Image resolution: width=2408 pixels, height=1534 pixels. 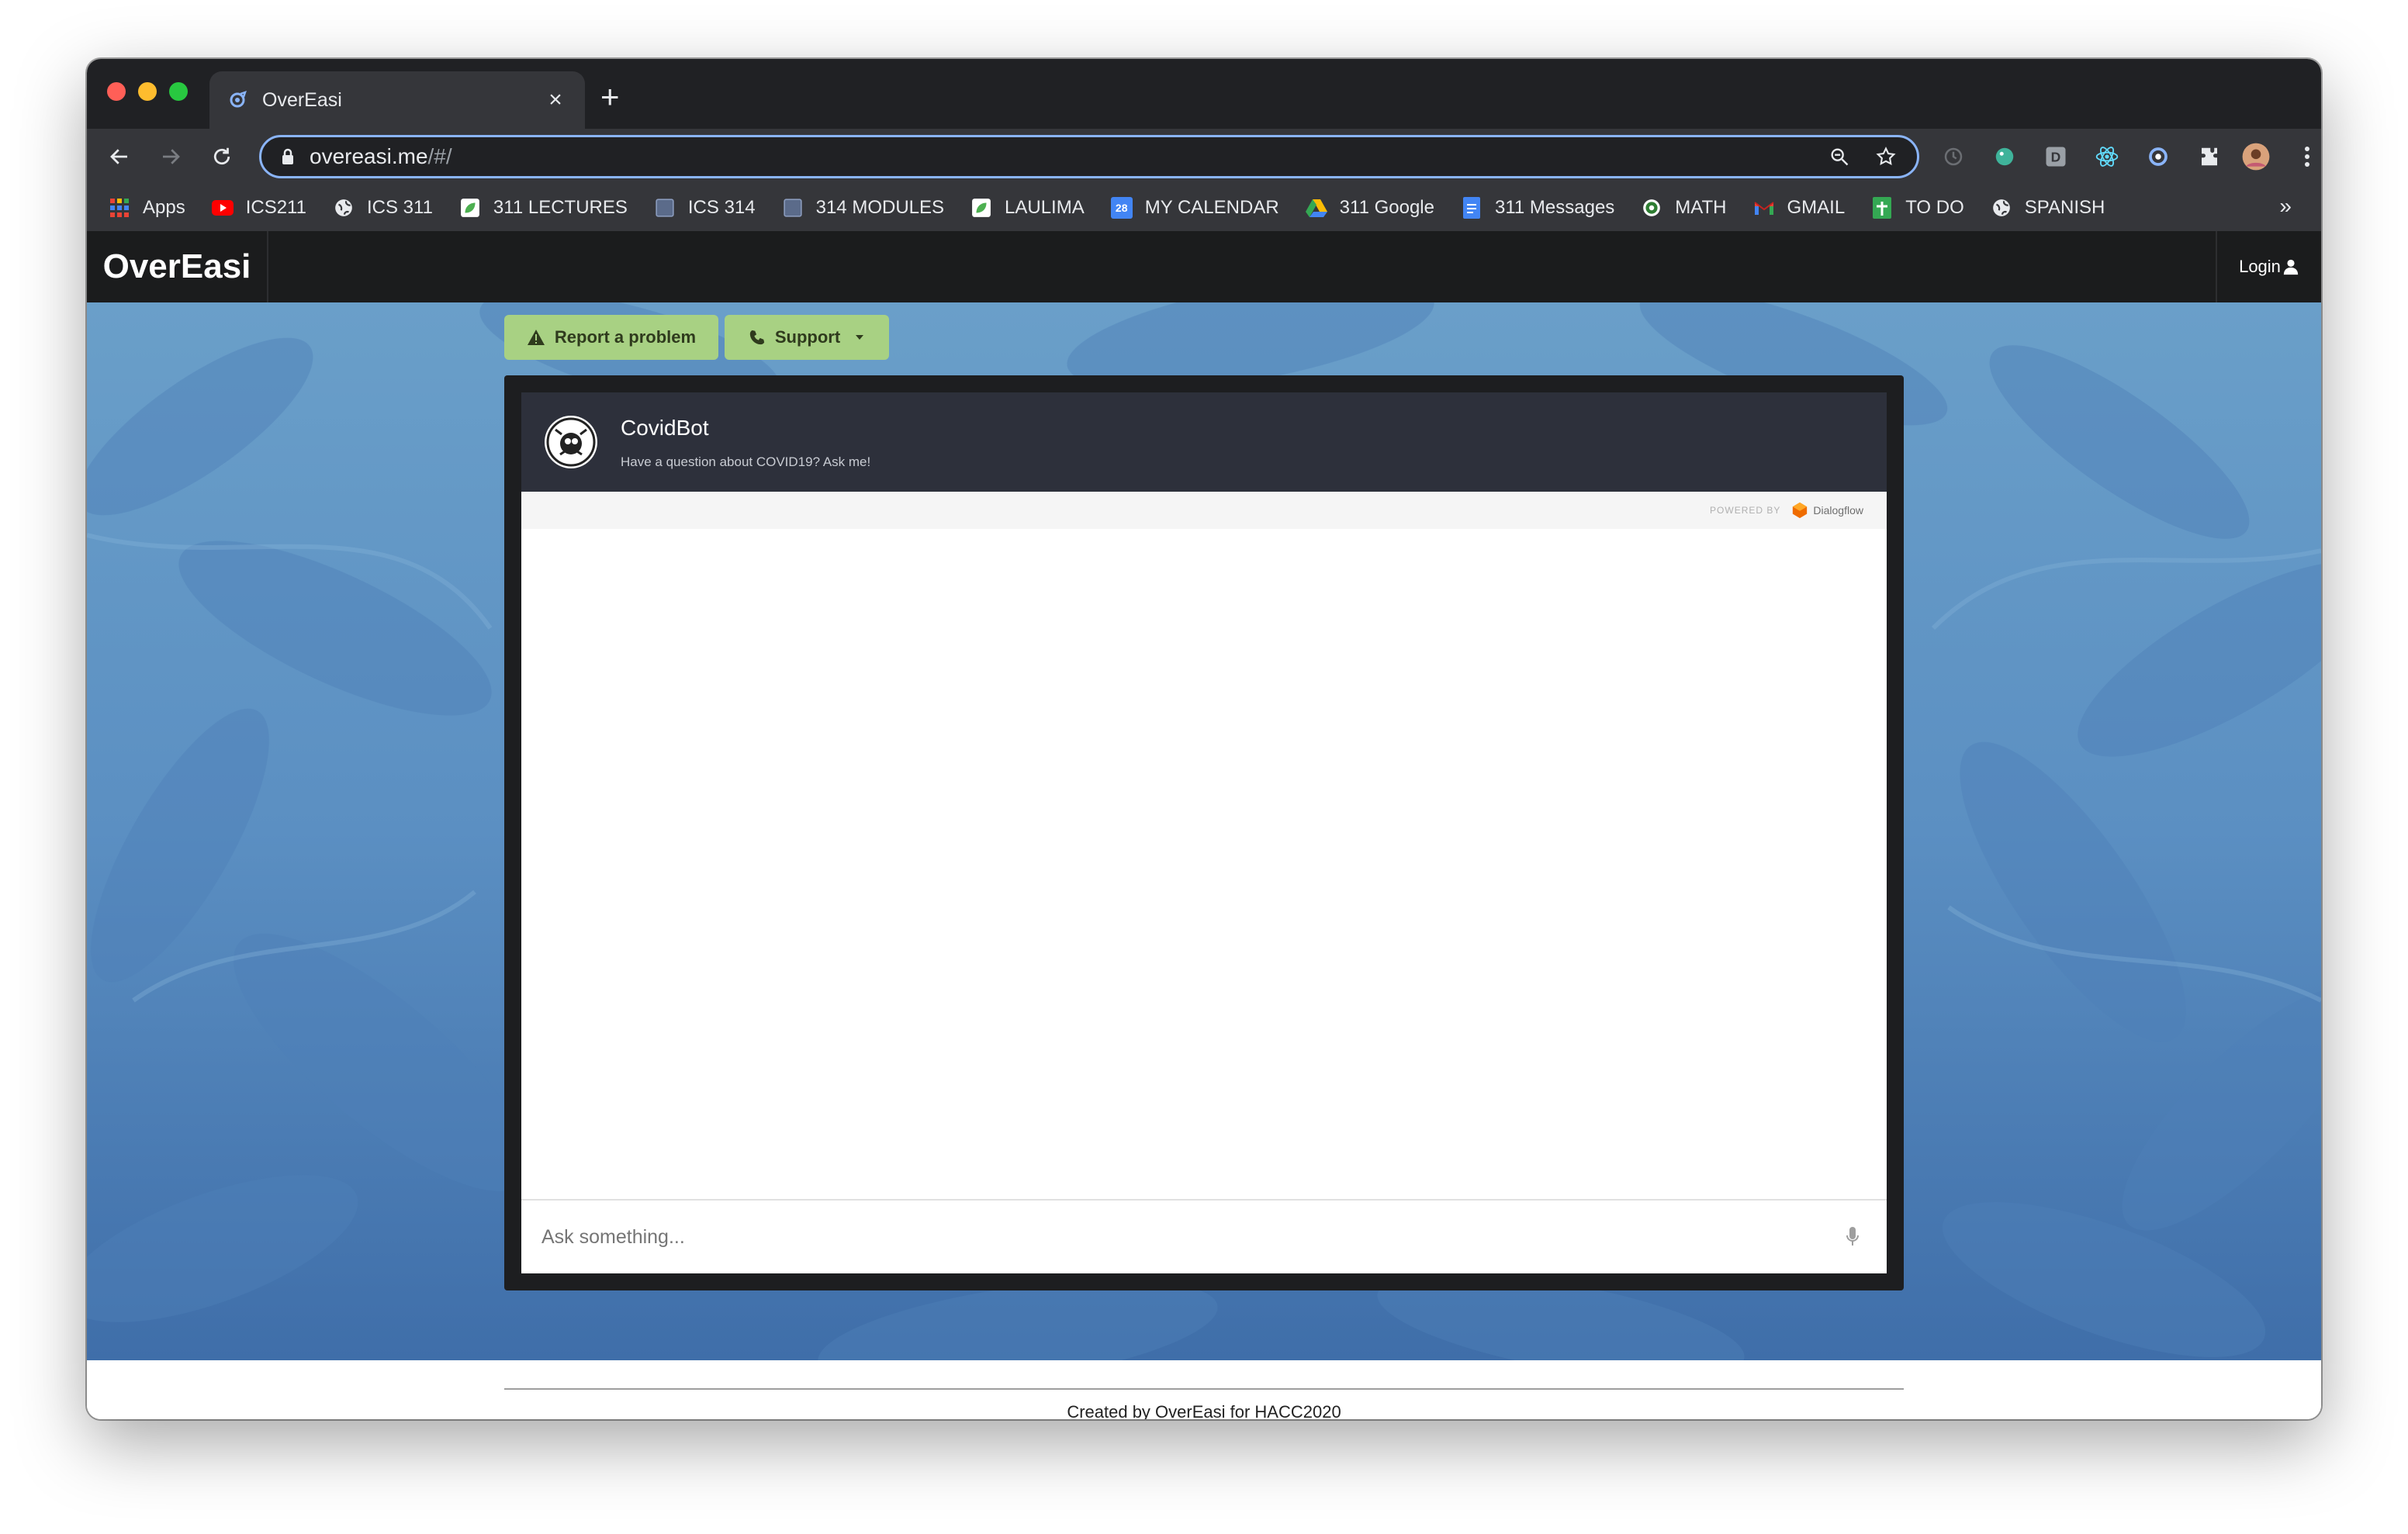 I want to click on bookmark-ics311: ICS 311, so click(x=383, y=208).